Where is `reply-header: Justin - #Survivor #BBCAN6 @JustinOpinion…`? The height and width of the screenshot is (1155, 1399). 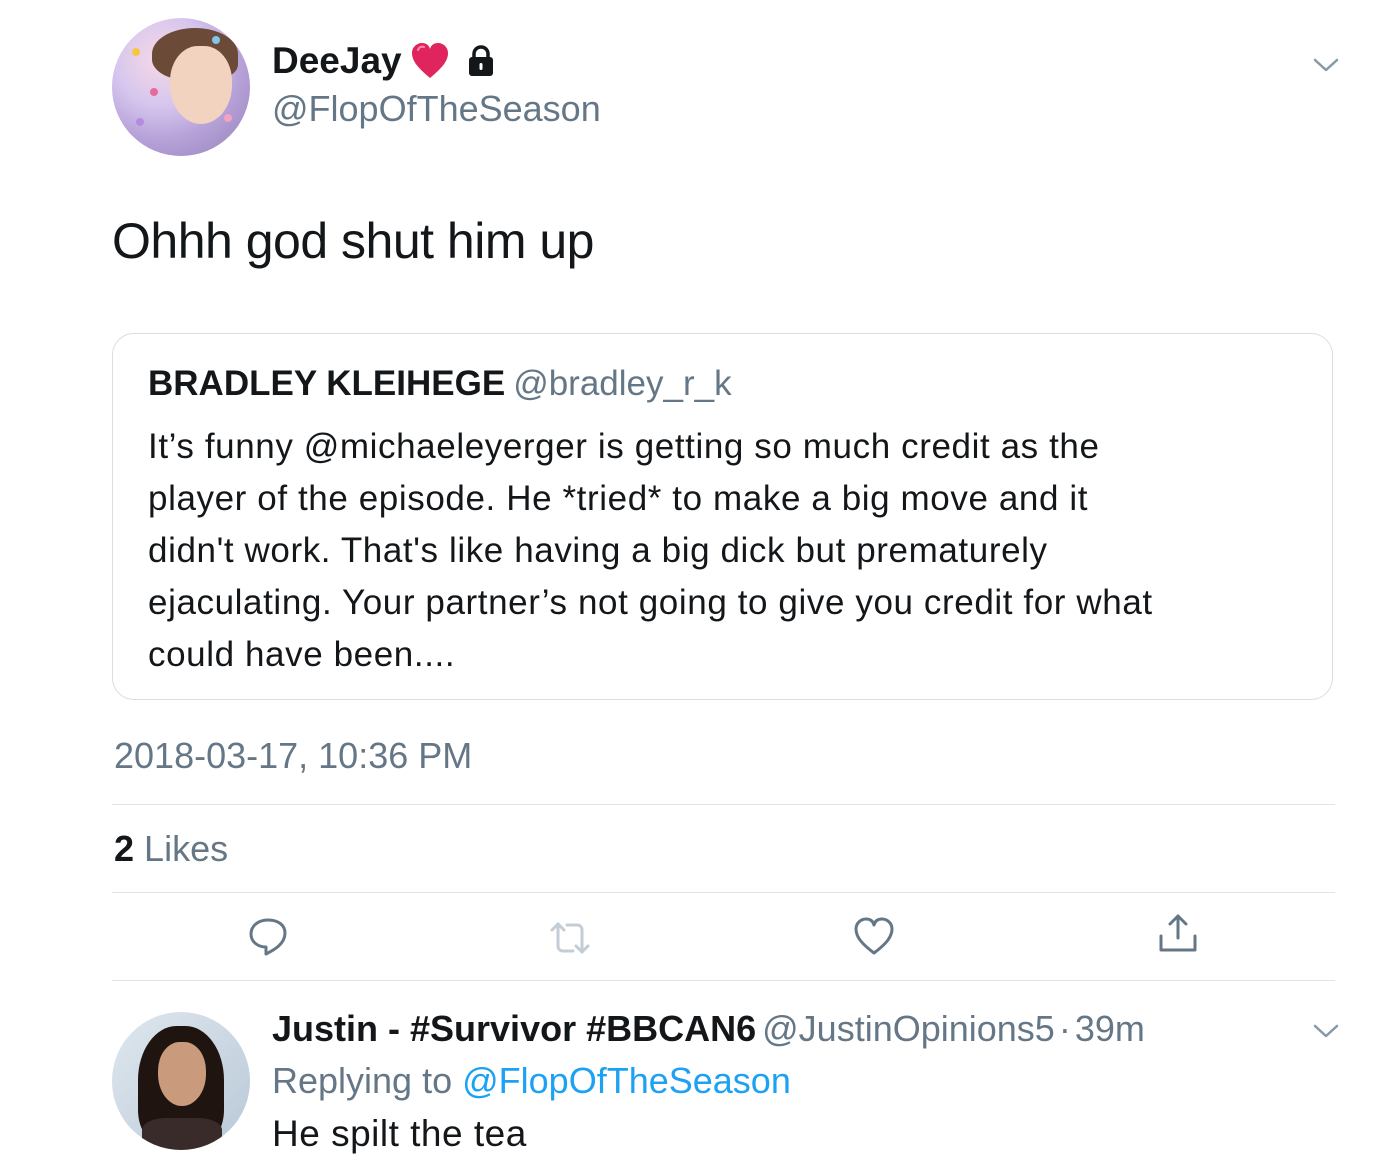 reply-header: Justin - #Survivor #BBCAN6 @JustinOpinion… is located at coordinates (708, 1029).